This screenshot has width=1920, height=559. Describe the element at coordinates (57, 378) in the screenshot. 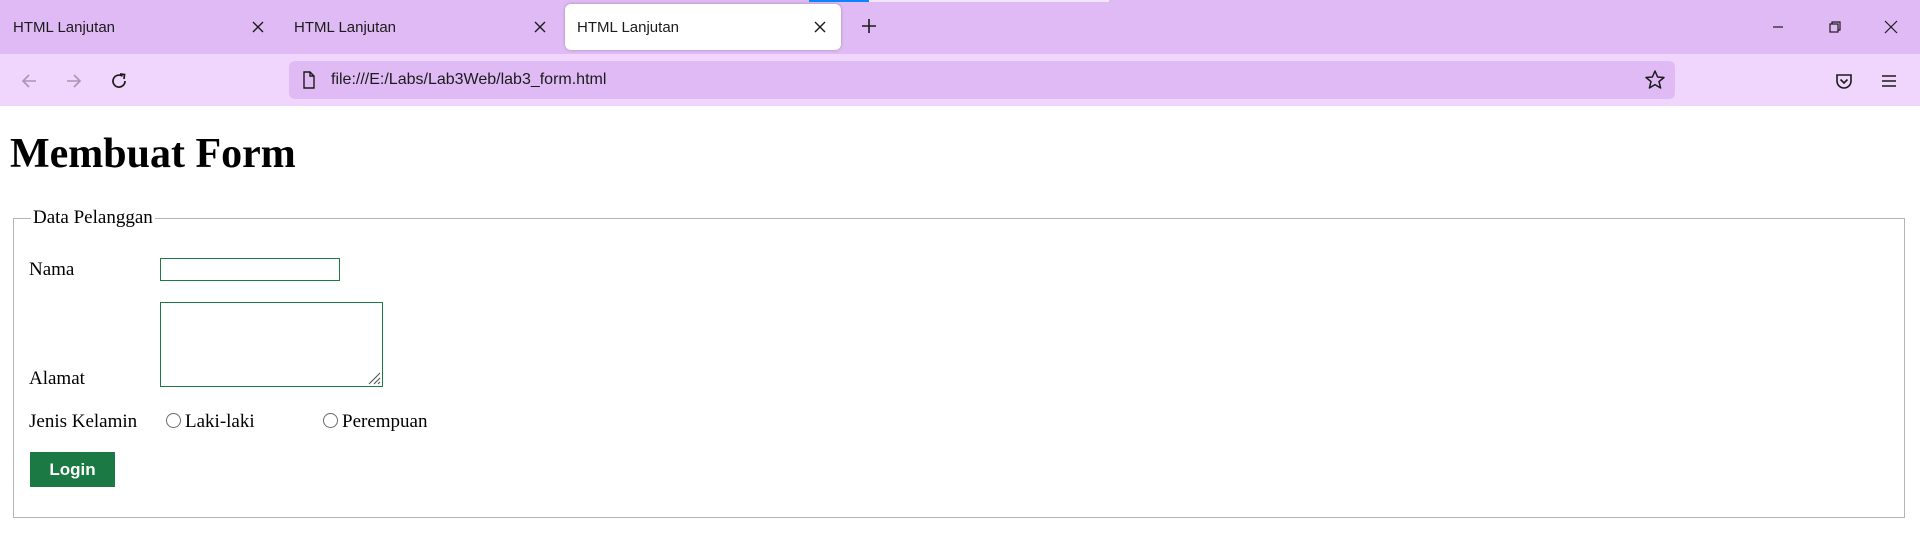

I see `alamat-label: Alamat` at that location.